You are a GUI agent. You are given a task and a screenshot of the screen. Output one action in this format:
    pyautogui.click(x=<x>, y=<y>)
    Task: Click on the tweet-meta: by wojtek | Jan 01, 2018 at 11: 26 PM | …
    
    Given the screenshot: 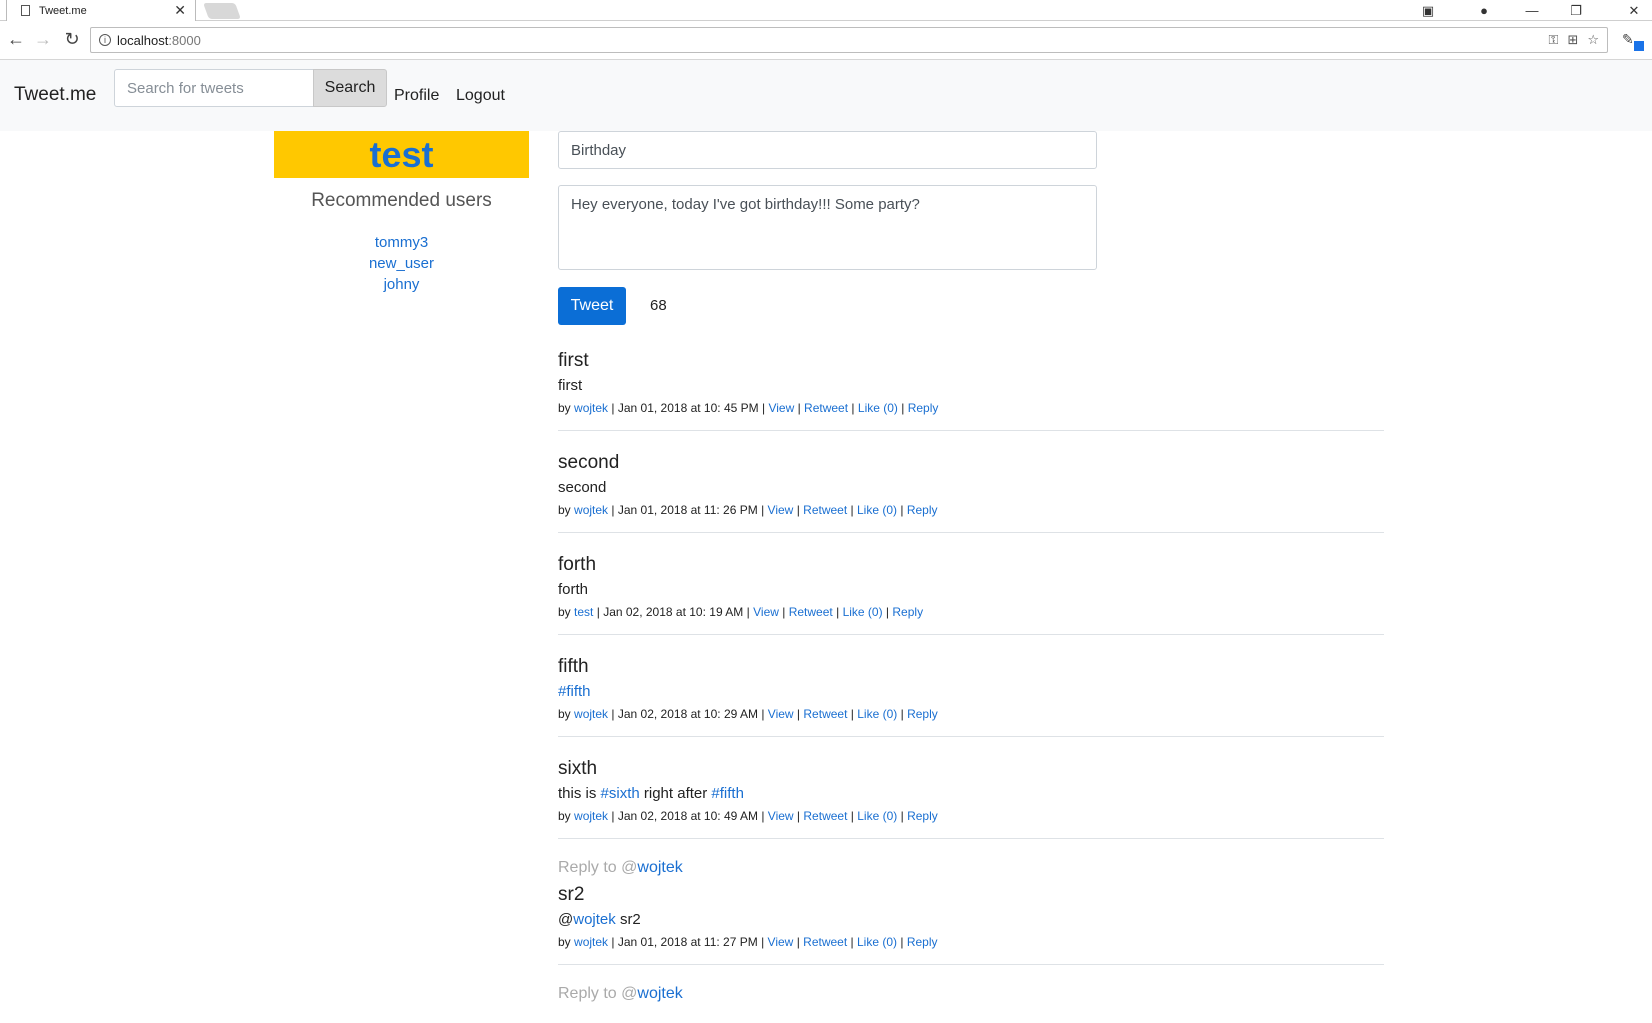 What is the action you would take?
    pyautogui.click(x=748, y=510)
    